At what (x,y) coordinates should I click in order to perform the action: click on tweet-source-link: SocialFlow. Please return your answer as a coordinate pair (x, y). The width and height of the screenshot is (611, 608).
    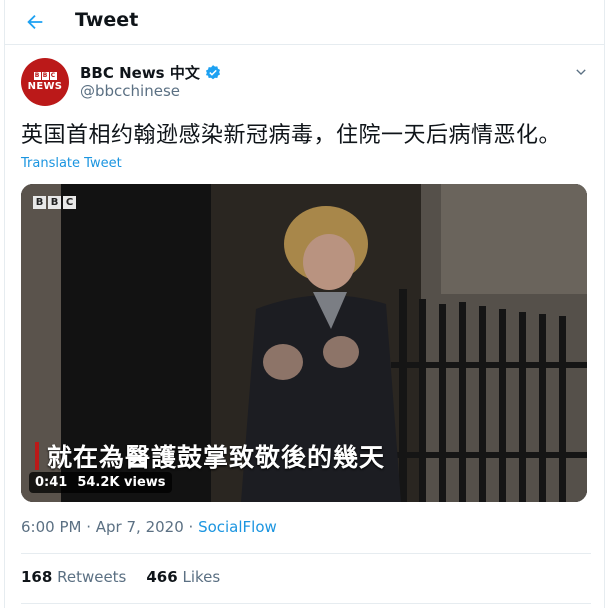
    Looking at the image, I should click on (237, 527).